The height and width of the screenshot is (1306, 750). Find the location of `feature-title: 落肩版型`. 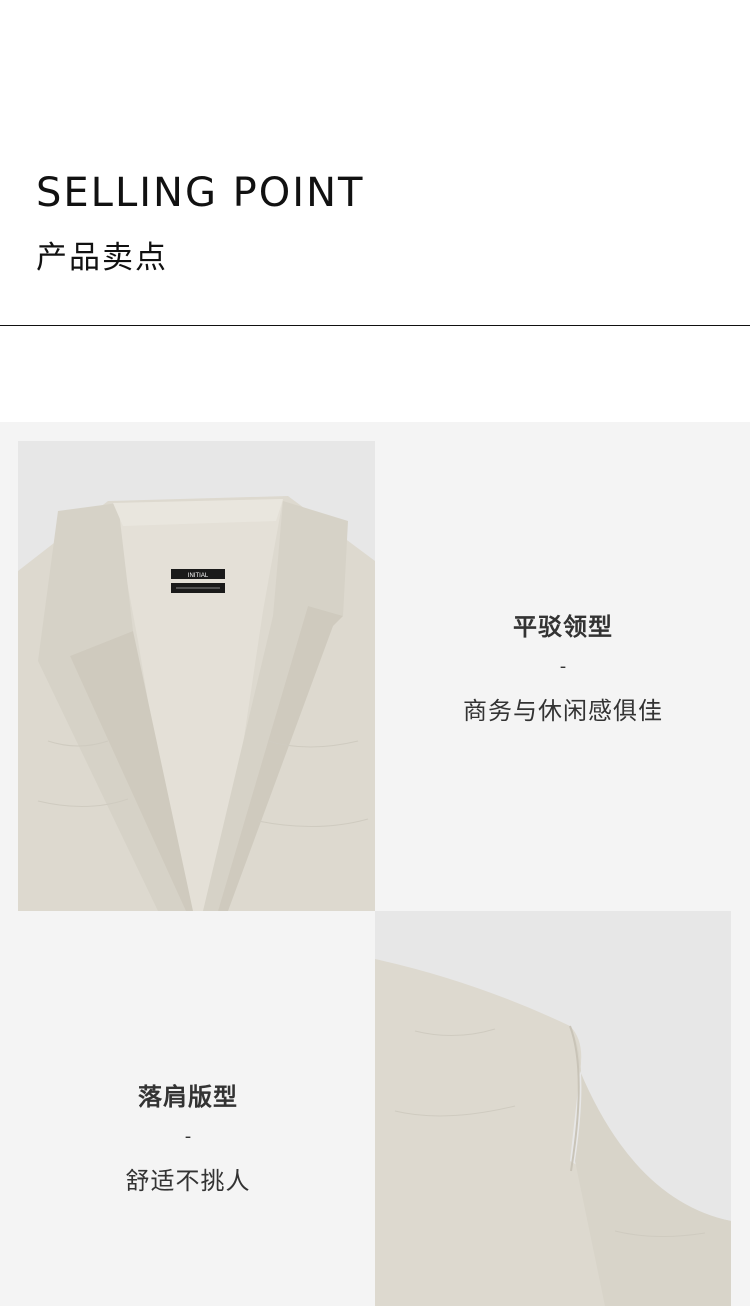

feature-title: 落肩版型 is located at coordinates (188, 1097).